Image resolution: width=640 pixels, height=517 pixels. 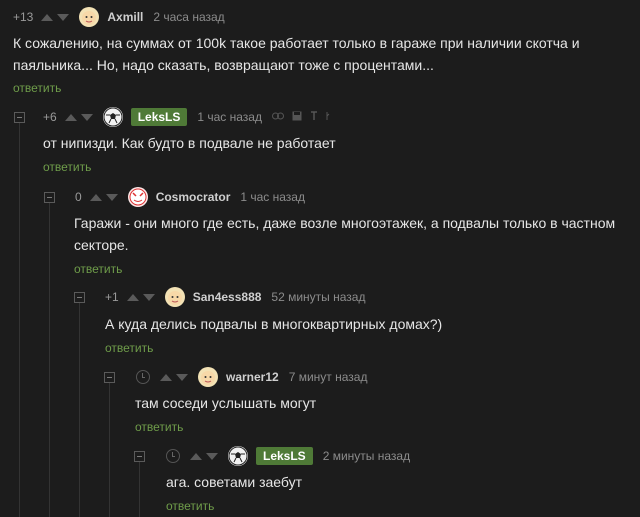 What do you see at coordinates (23, 17) in the screenshot?
I see `comment-rating: +13` at bounding box center [23, 17].